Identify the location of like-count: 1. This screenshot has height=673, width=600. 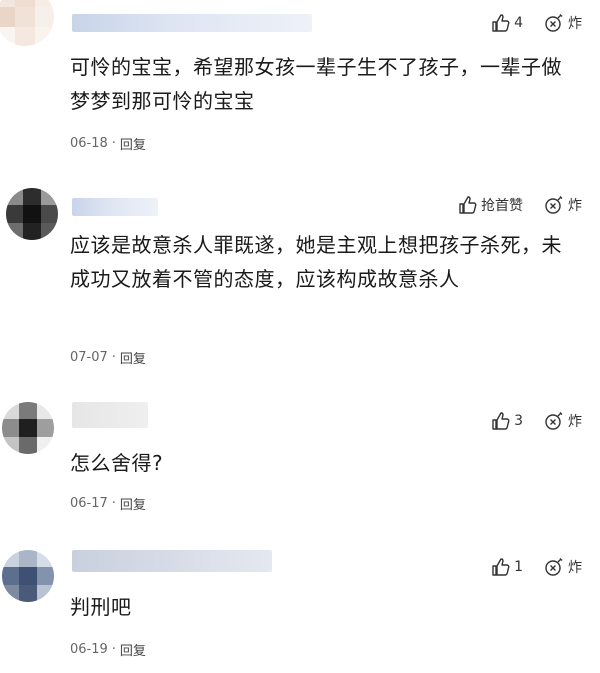
(518, 567).